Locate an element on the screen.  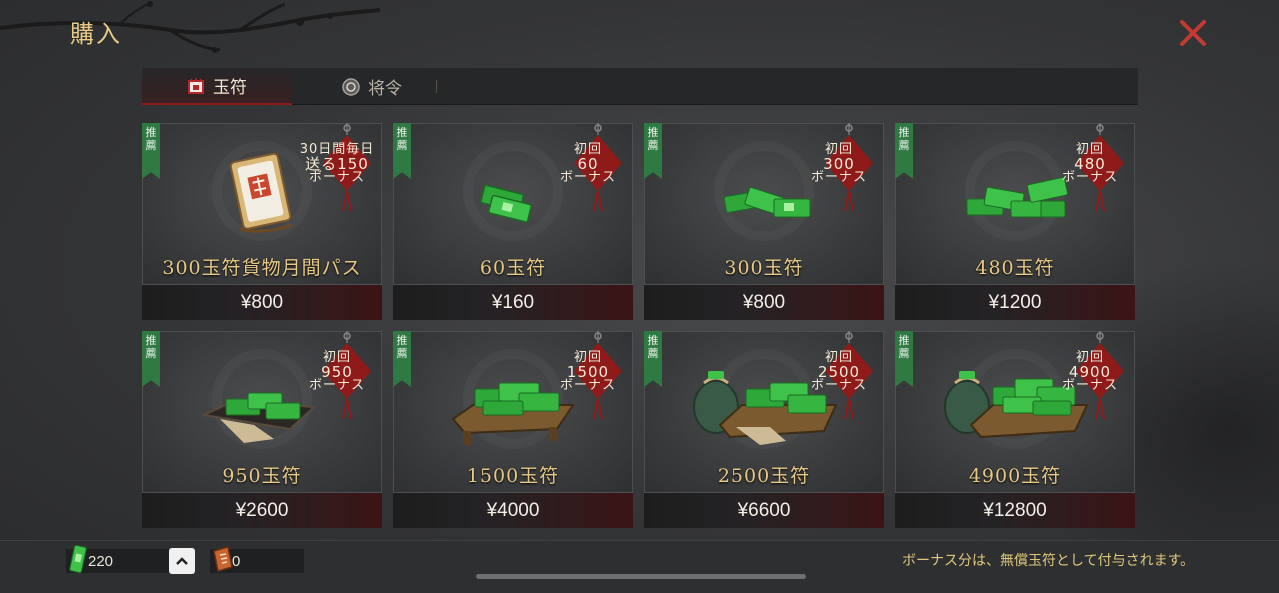
price-button: ¥12800 is located at coordinates (1015, 510).